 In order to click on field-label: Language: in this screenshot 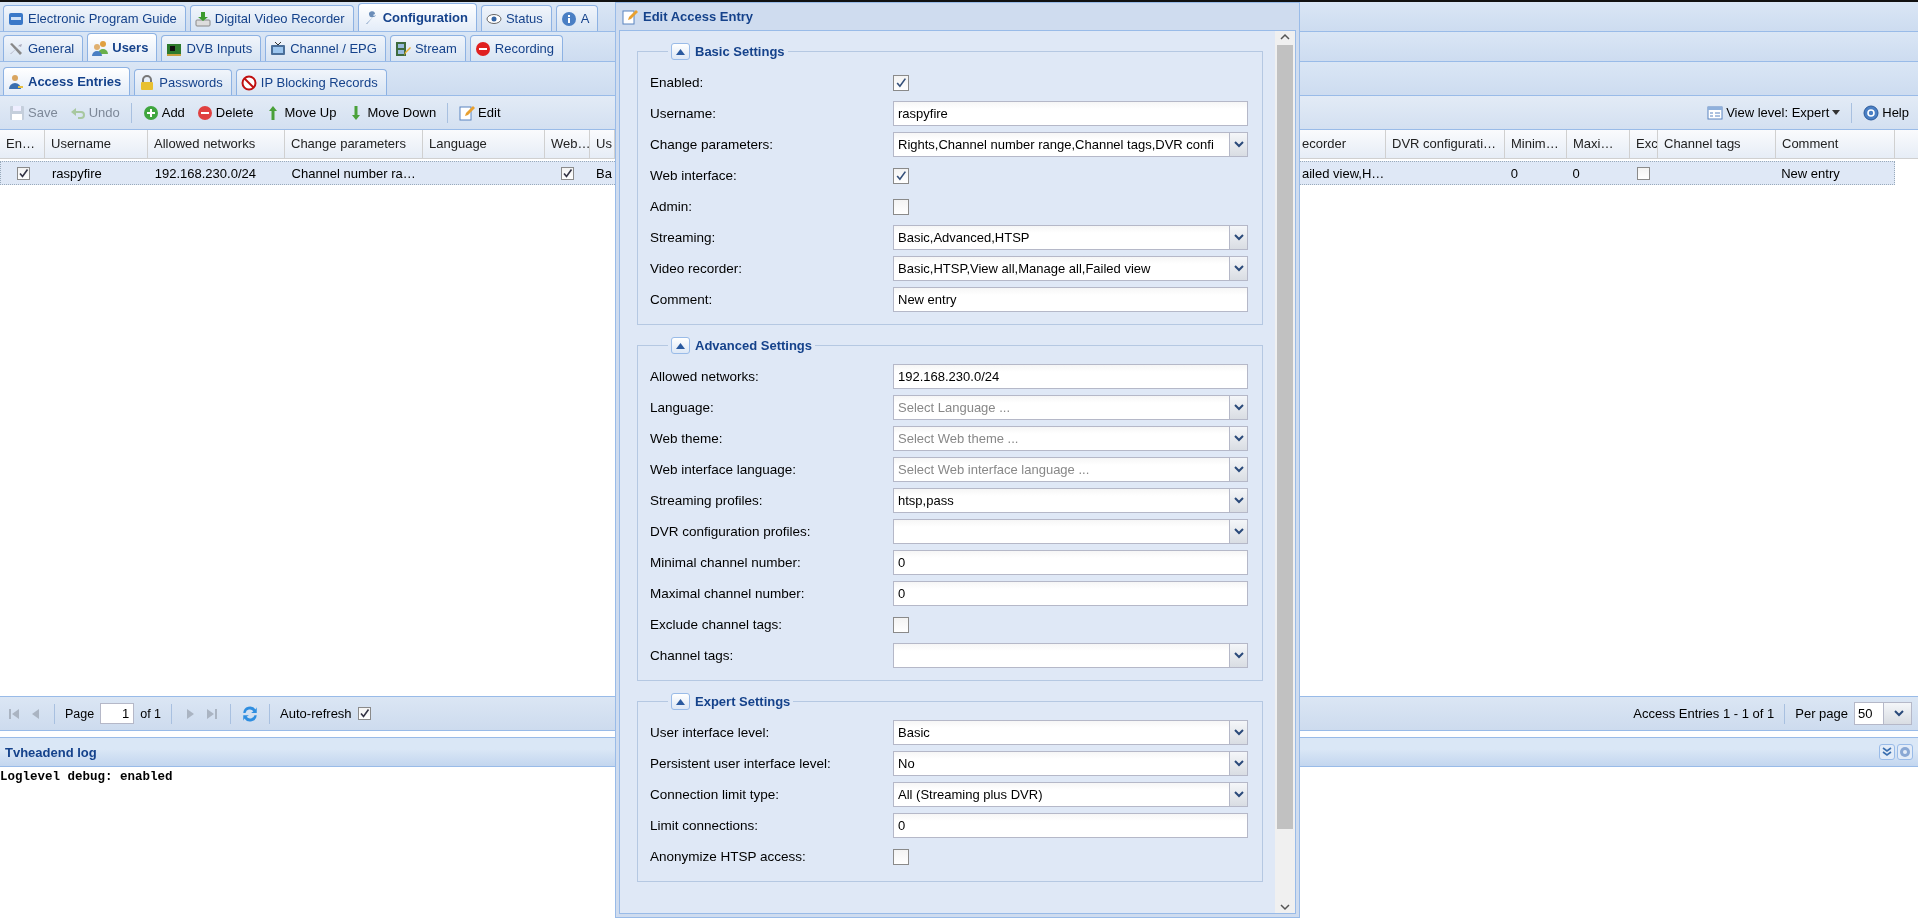, I will do `click(682, 407)`.